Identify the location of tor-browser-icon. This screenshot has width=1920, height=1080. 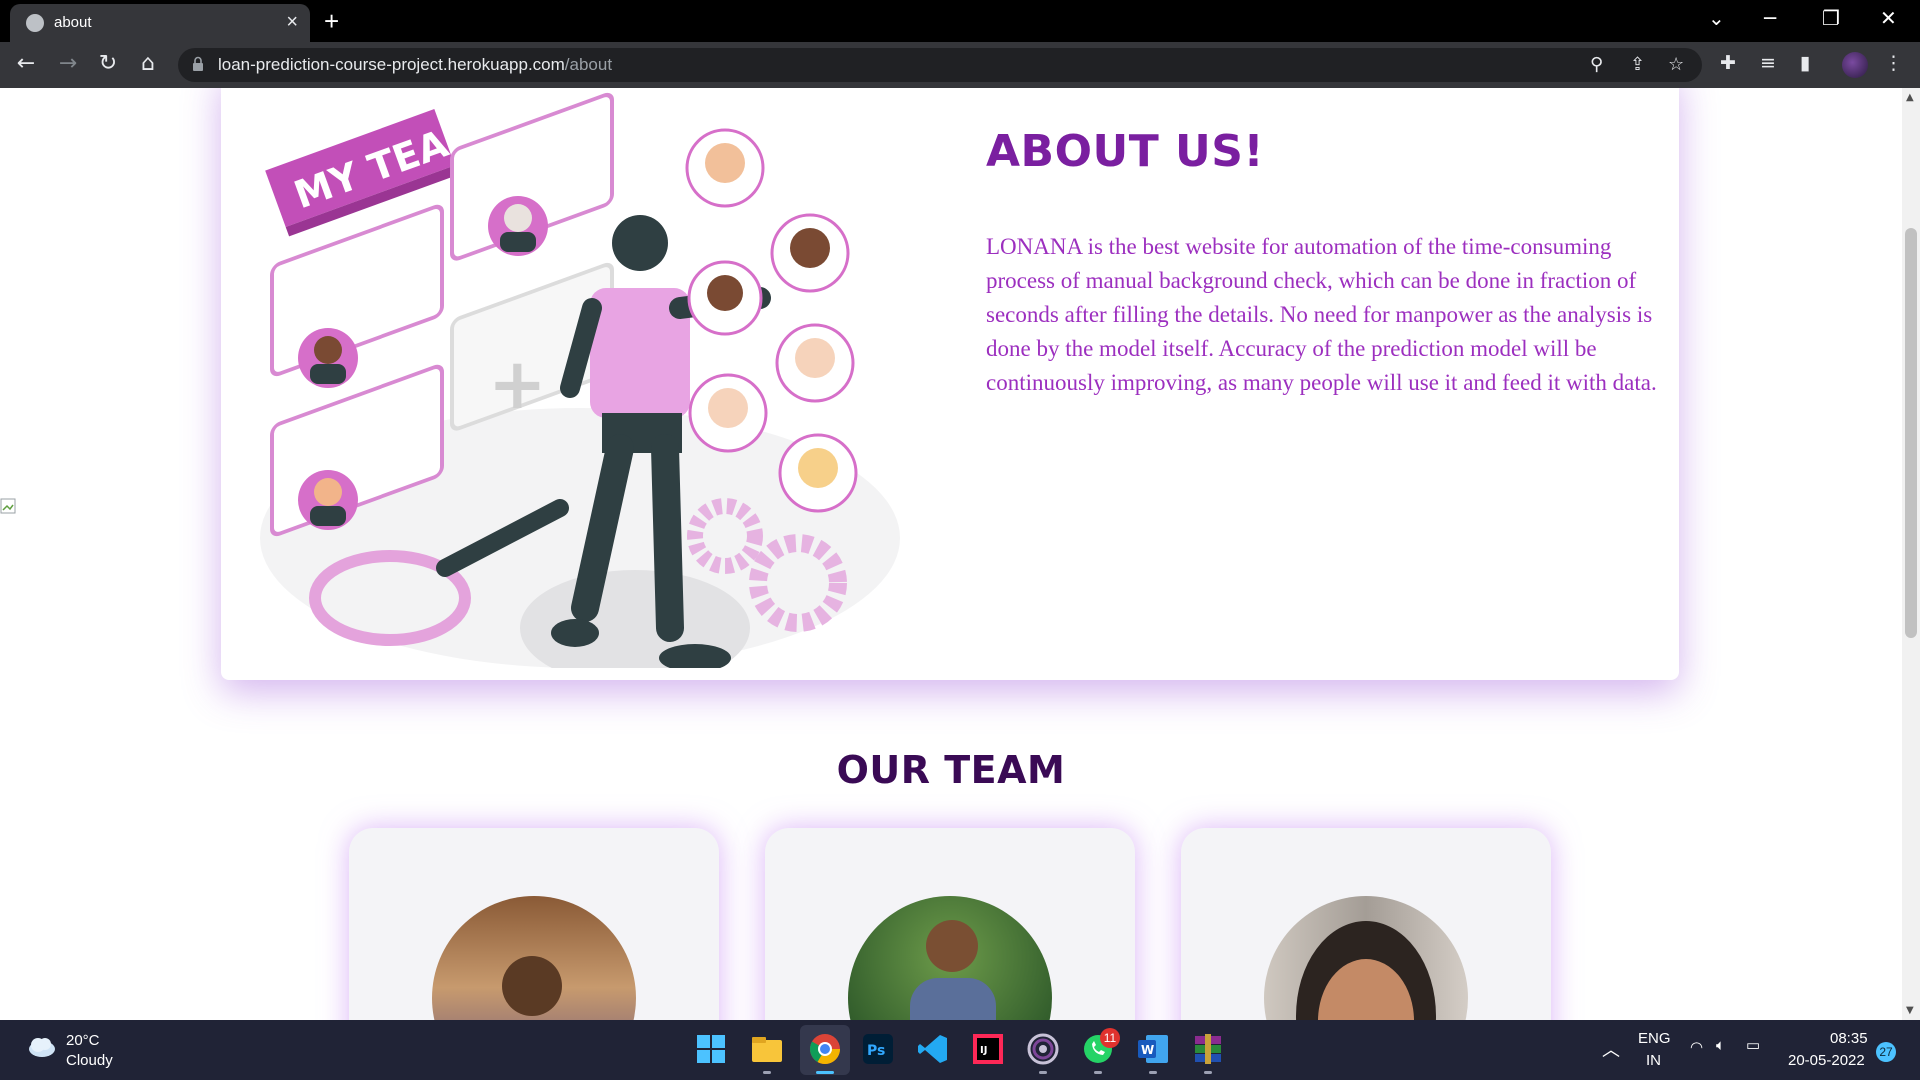
(1043, 1049).